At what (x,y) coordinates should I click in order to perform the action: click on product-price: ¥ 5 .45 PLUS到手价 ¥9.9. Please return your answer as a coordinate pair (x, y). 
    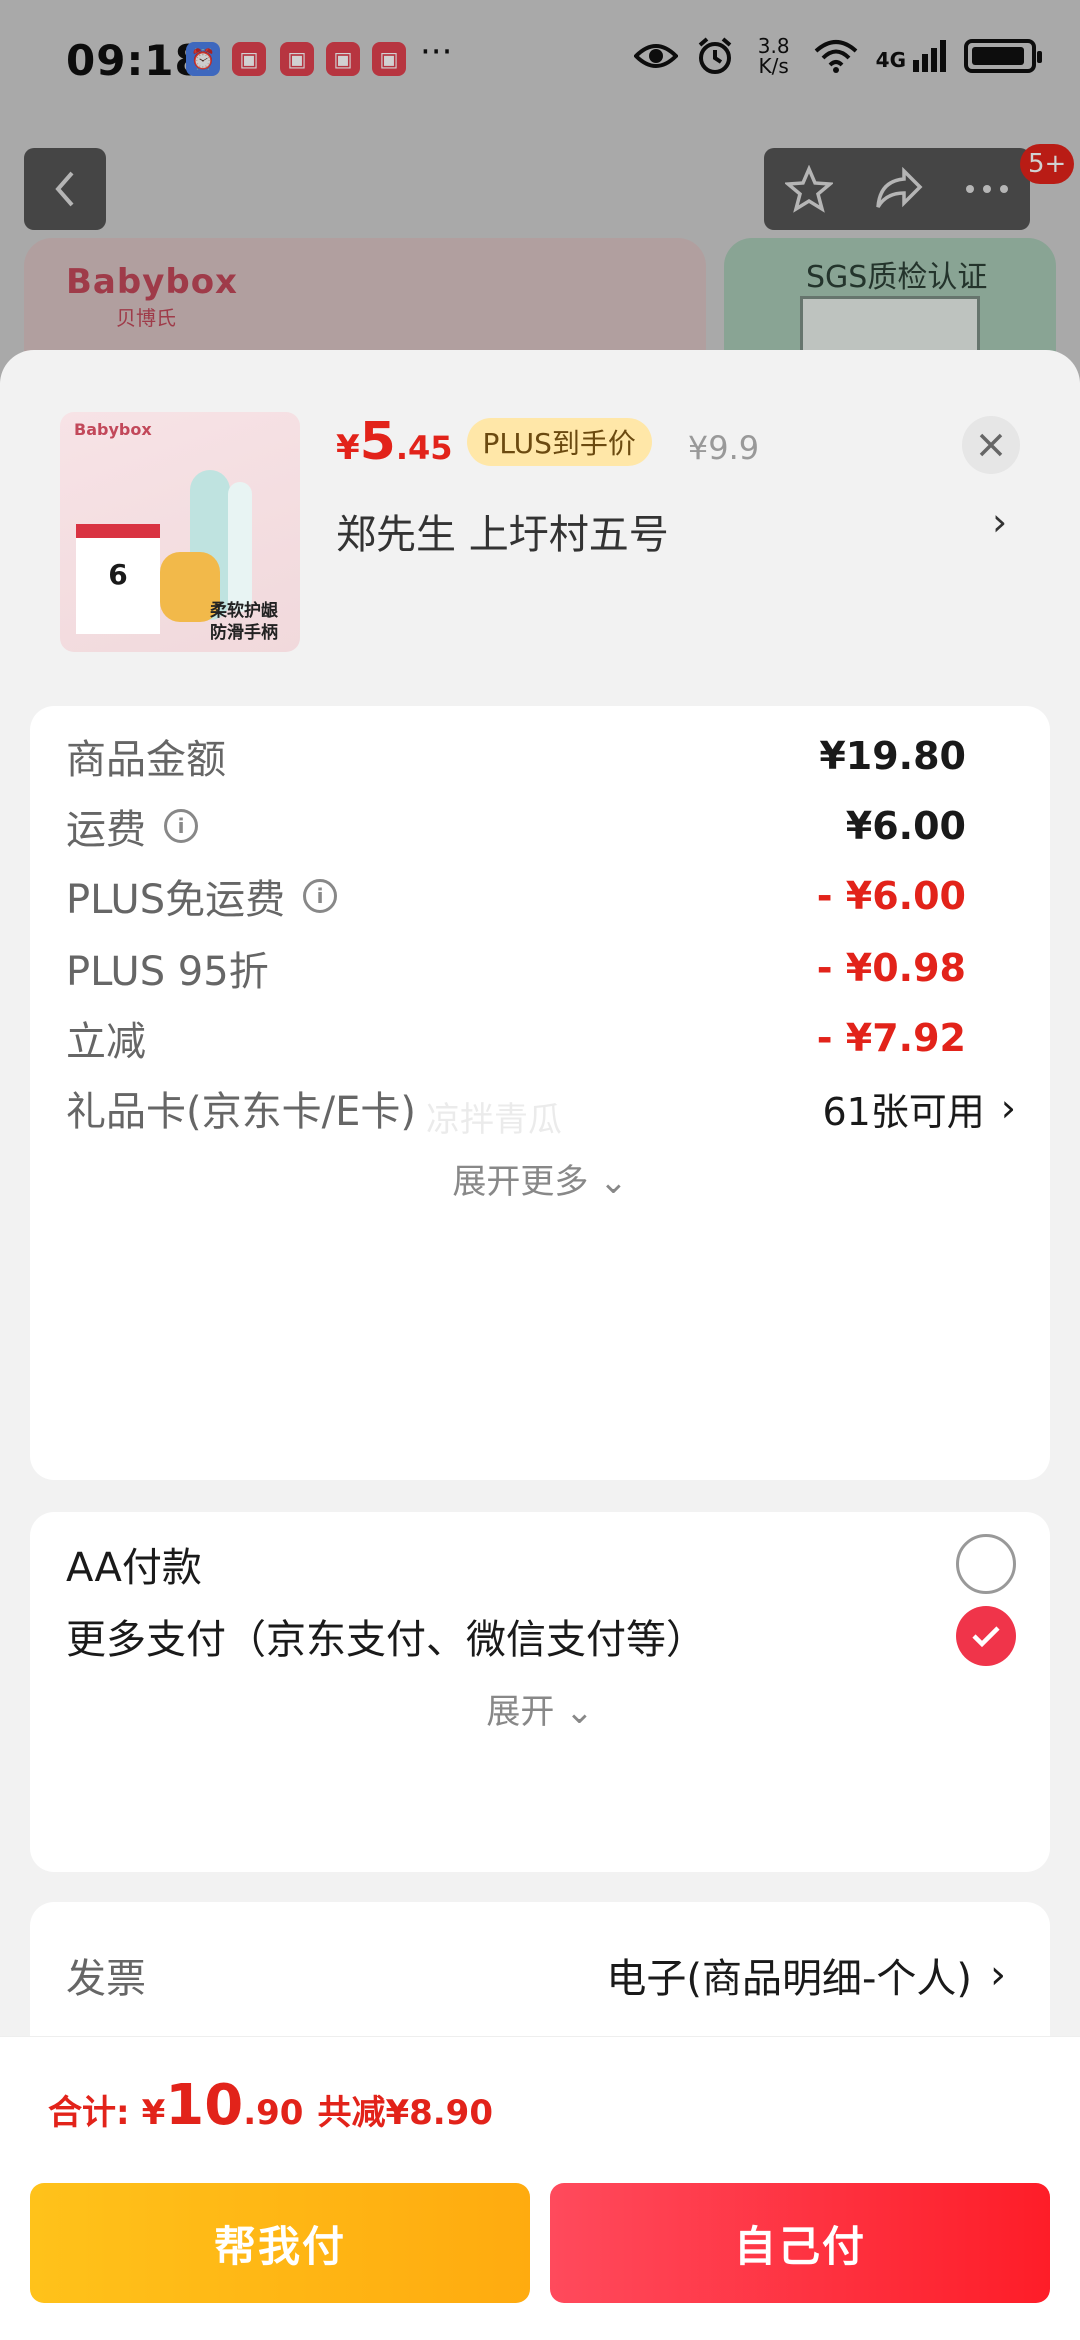
    Looking at the image, I should click on (548, 442).